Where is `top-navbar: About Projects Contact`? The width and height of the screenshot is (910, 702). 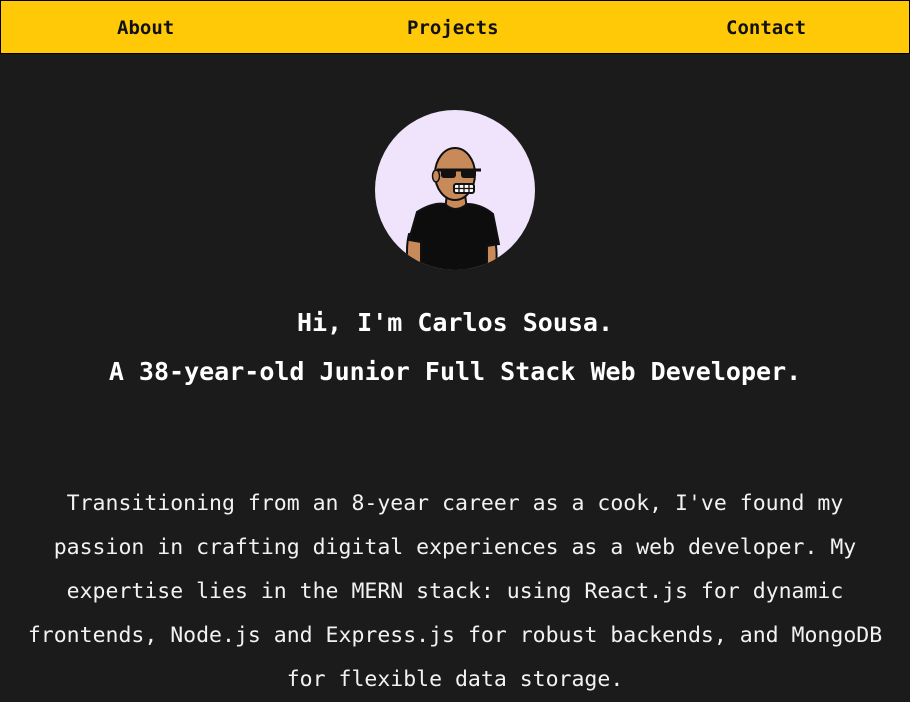 top-navbar: About Projects Contact is located at coordinates (455, 27).